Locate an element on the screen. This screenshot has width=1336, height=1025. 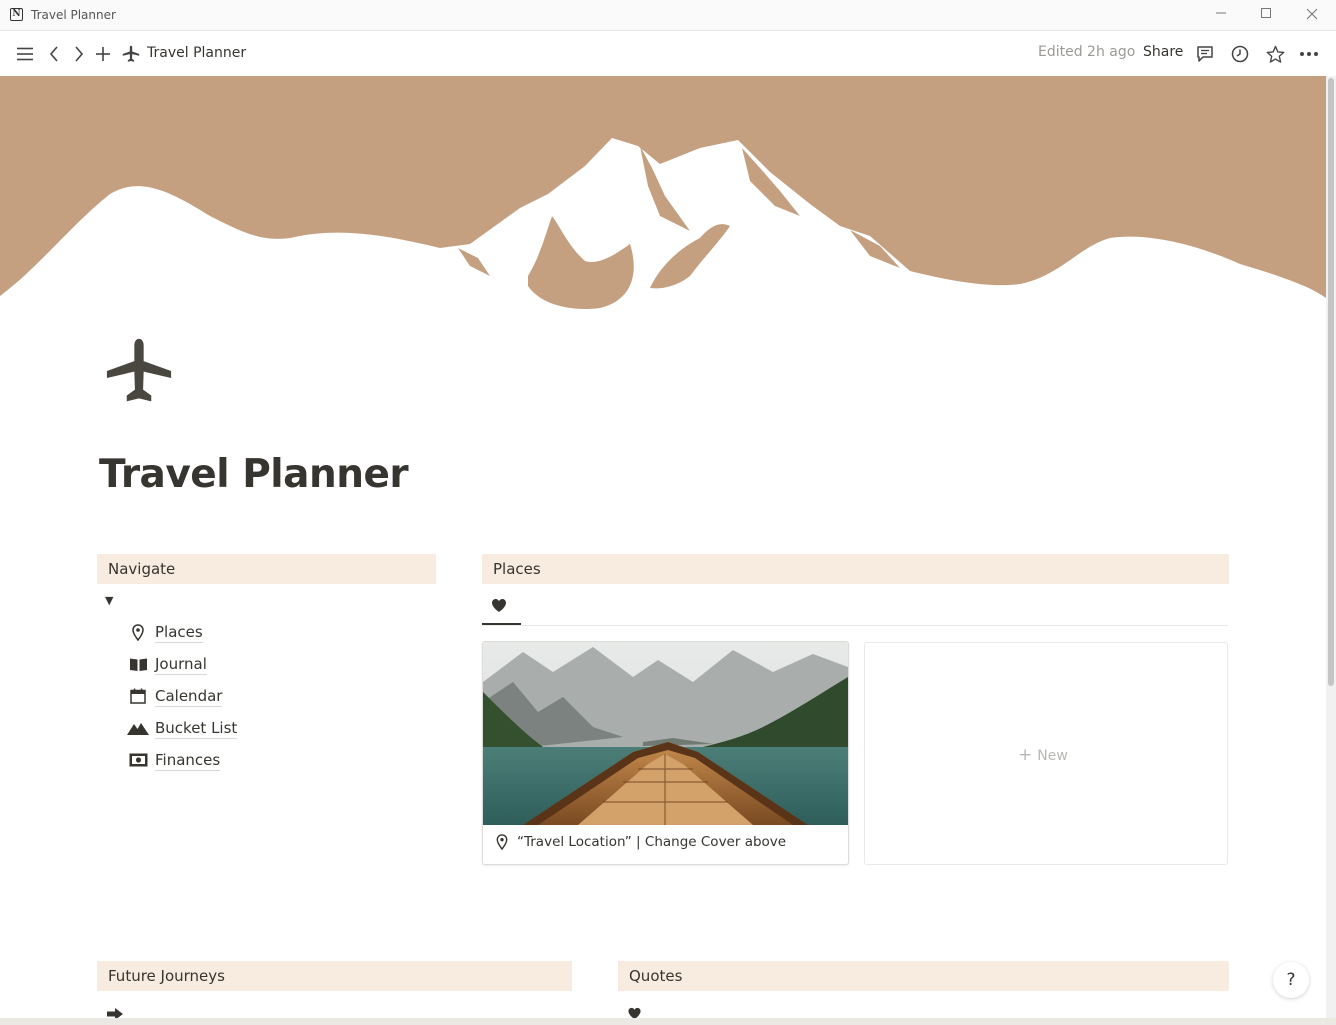
more-options-icon is located at coordinates (1309, 54).